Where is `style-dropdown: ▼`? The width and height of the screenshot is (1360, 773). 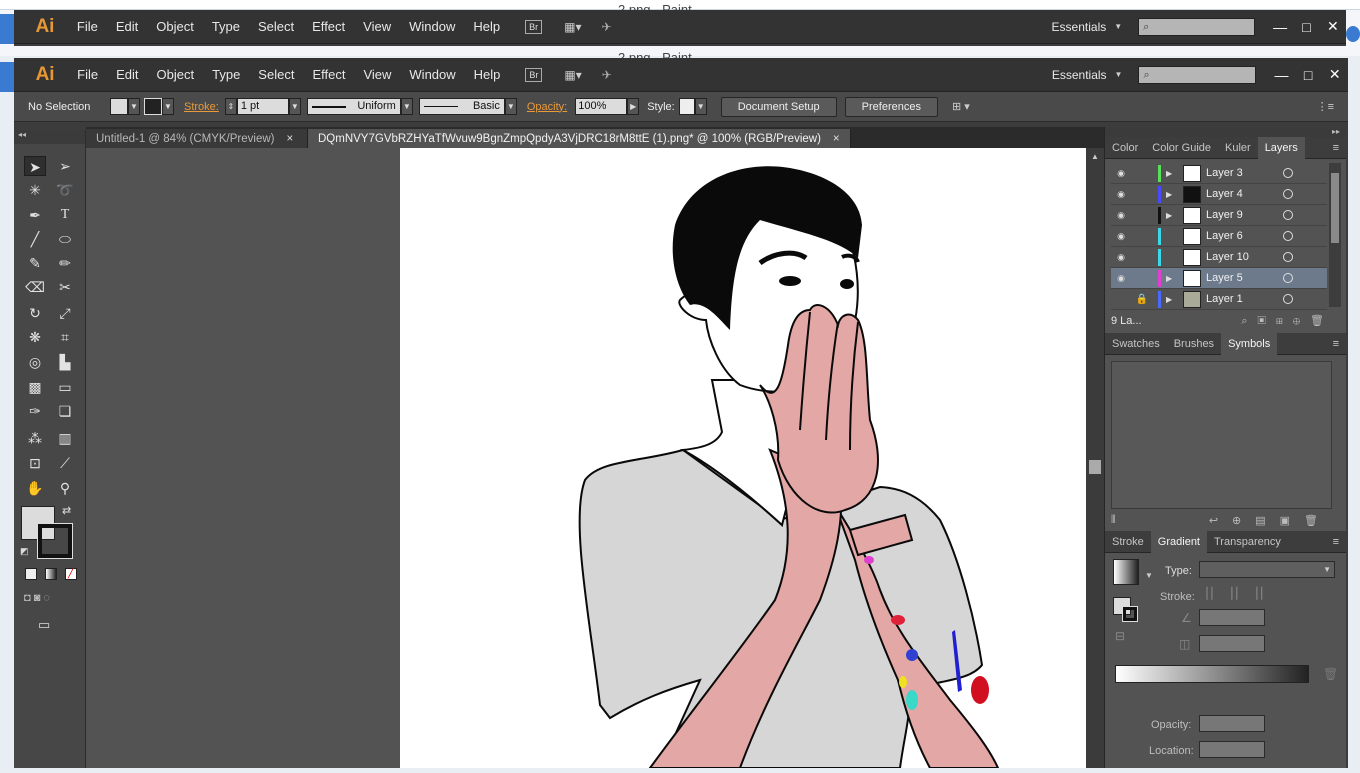 style-dropdown: ▼ is located at coordinates (700, 106).